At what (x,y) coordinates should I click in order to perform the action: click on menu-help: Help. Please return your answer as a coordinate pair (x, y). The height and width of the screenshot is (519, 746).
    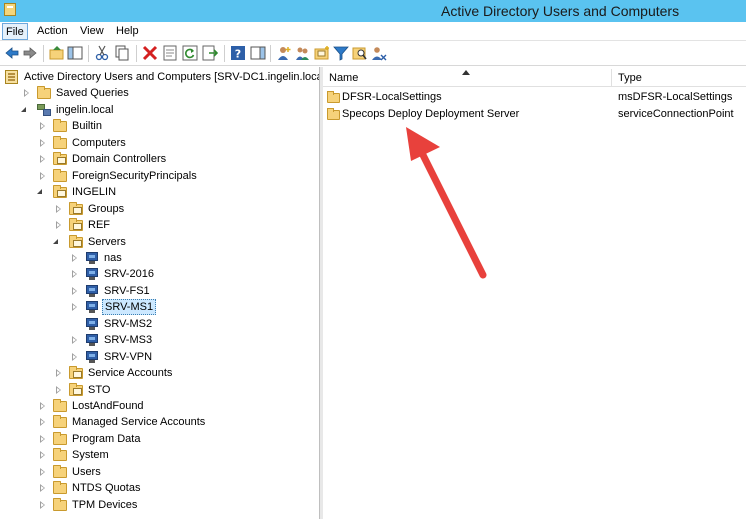
    Looking at the image, I should click on (127, 31).